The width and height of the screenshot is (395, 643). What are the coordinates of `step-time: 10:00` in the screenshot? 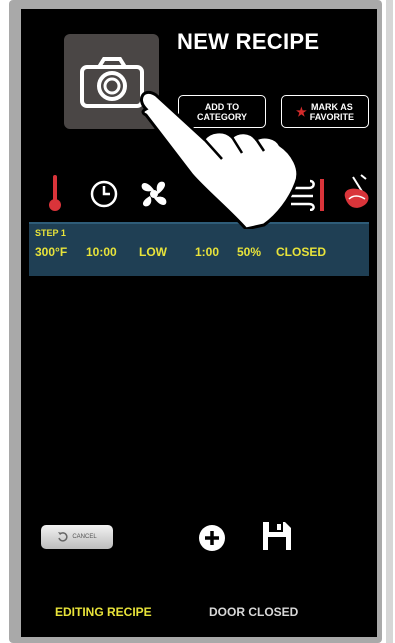 It's located at (101, 252).